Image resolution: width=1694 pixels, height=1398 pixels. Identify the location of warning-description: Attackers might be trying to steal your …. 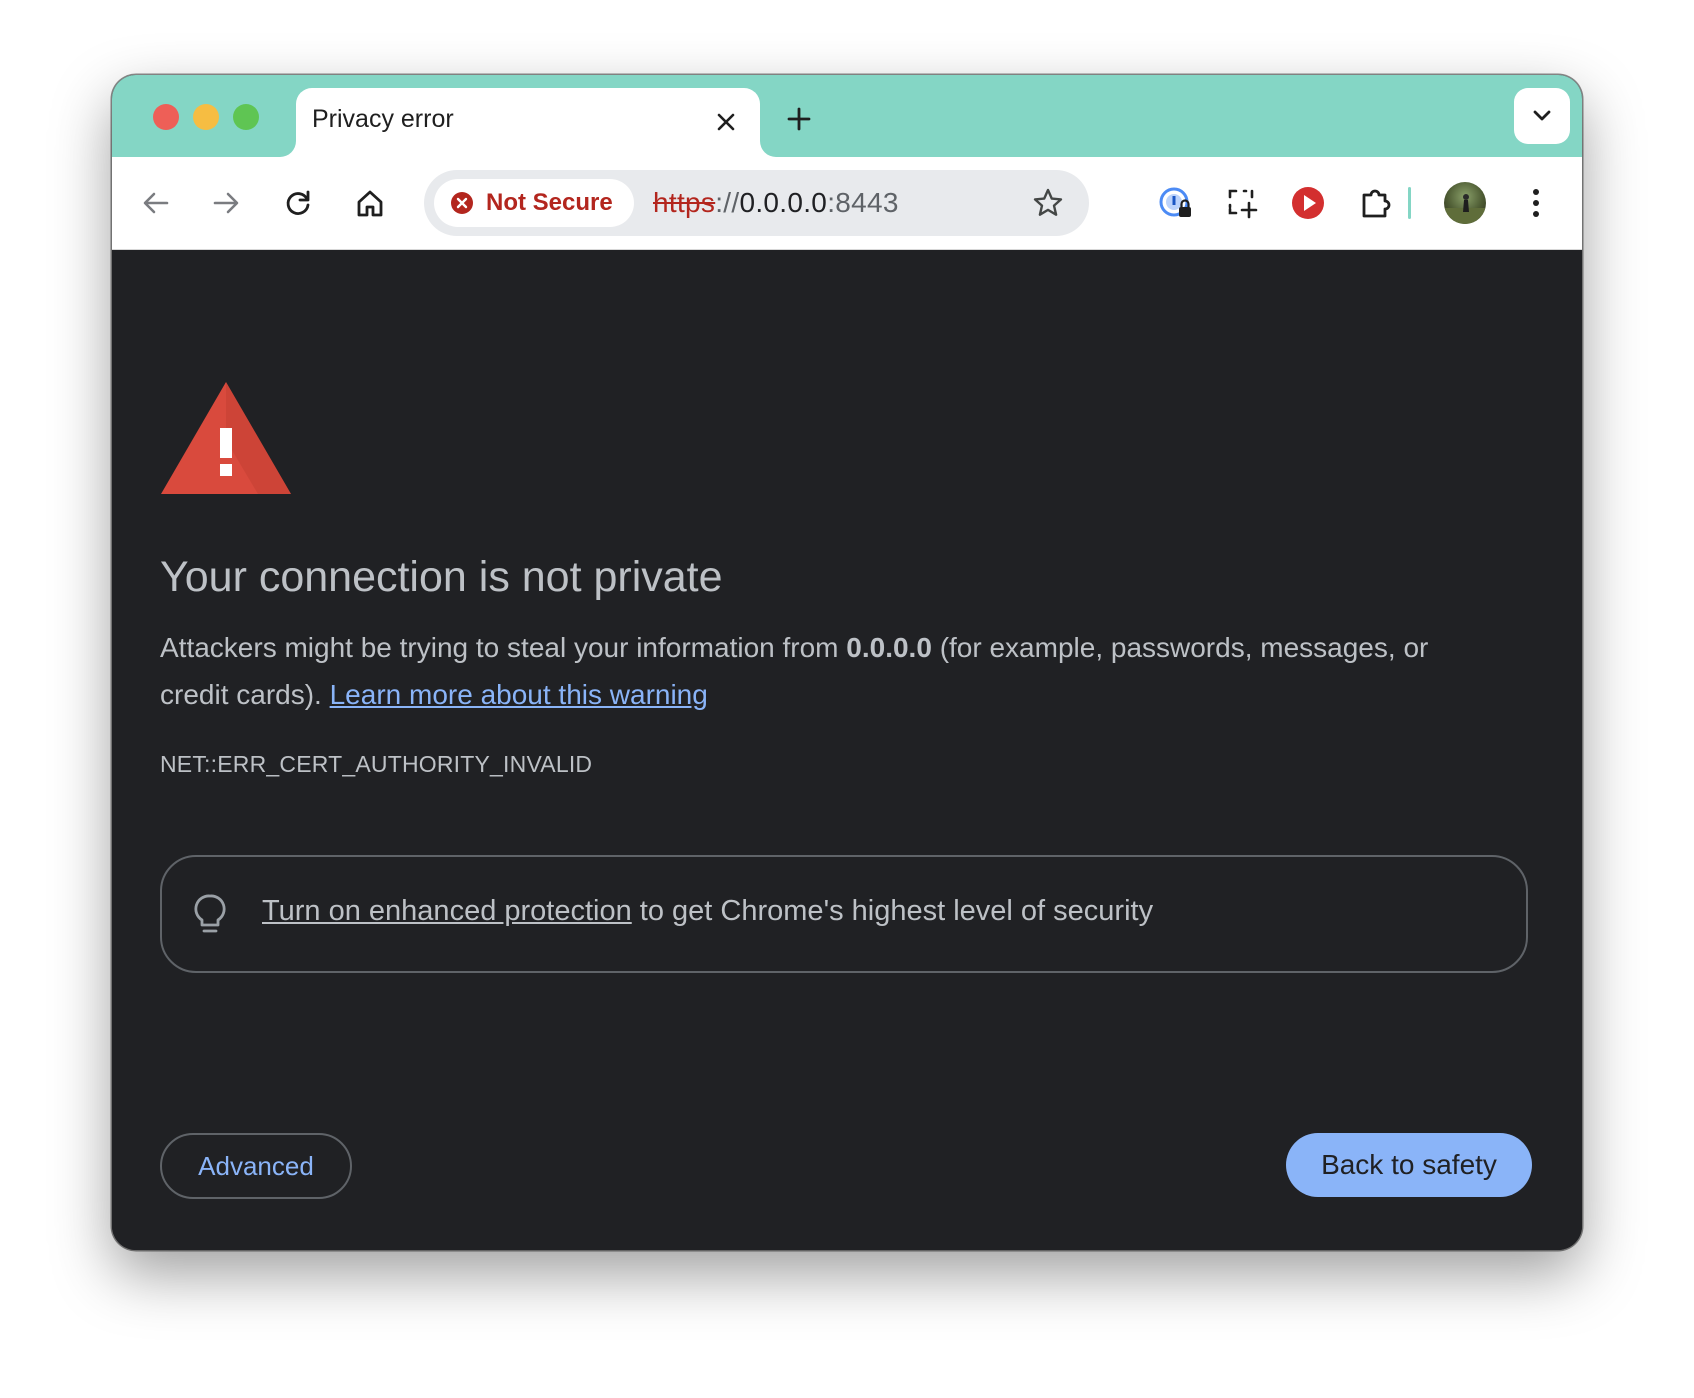
(825, 671).